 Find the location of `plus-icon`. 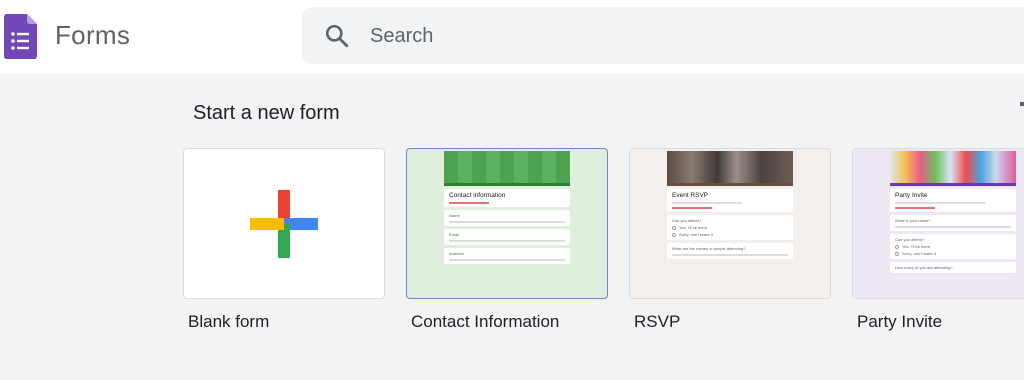

plus-icon is located at coordinates (284, 224).